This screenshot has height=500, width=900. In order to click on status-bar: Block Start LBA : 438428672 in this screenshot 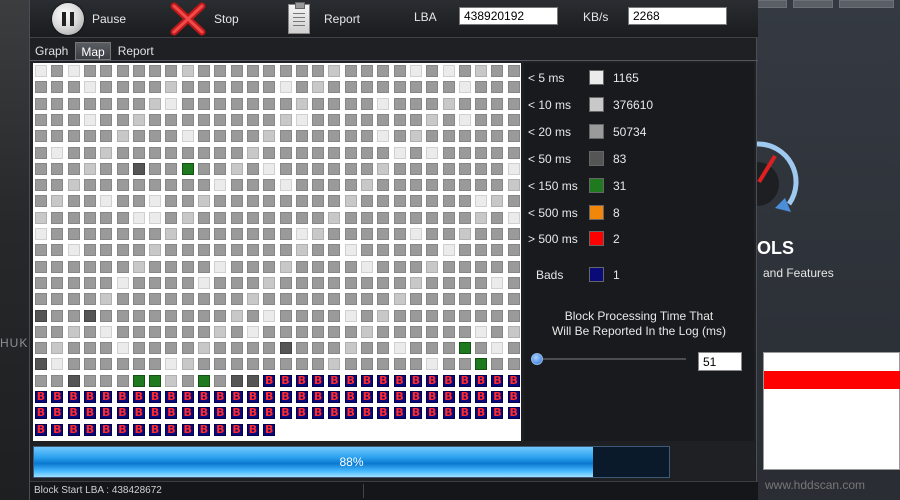, I will do `click(394, 490)`.